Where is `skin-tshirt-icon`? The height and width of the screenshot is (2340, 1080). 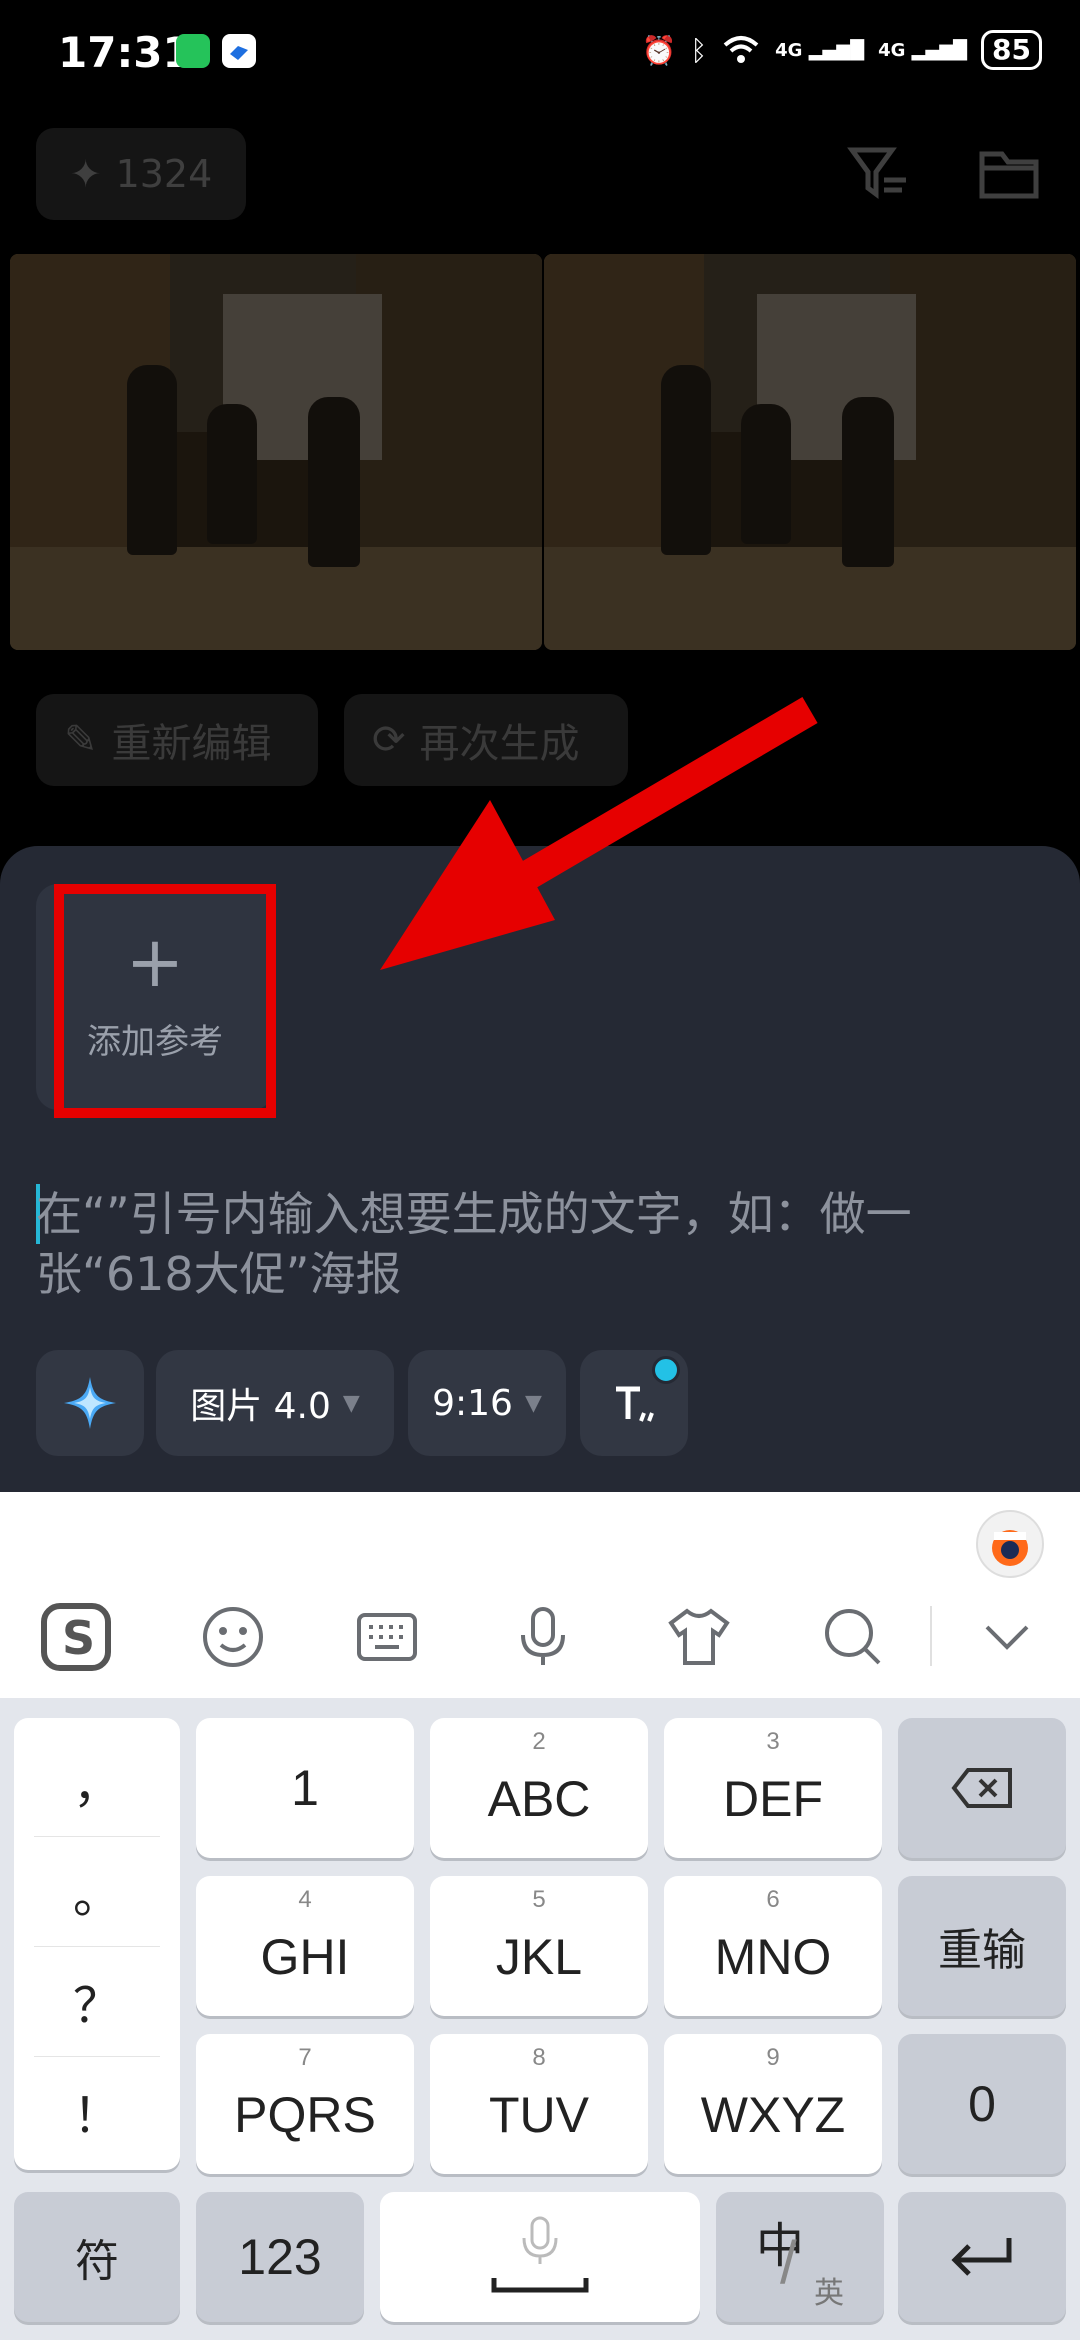
skin-tshirt-icon is located at coordinates (699, 1637).